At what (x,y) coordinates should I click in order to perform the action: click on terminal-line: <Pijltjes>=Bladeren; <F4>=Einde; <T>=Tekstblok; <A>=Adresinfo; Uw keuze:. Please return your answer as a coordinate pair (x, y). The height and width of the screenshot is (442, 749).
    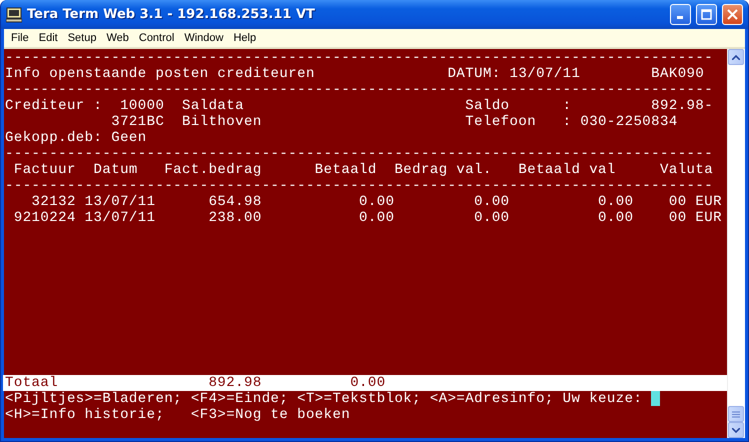
    Looking at the image, I should click on (366, 399).